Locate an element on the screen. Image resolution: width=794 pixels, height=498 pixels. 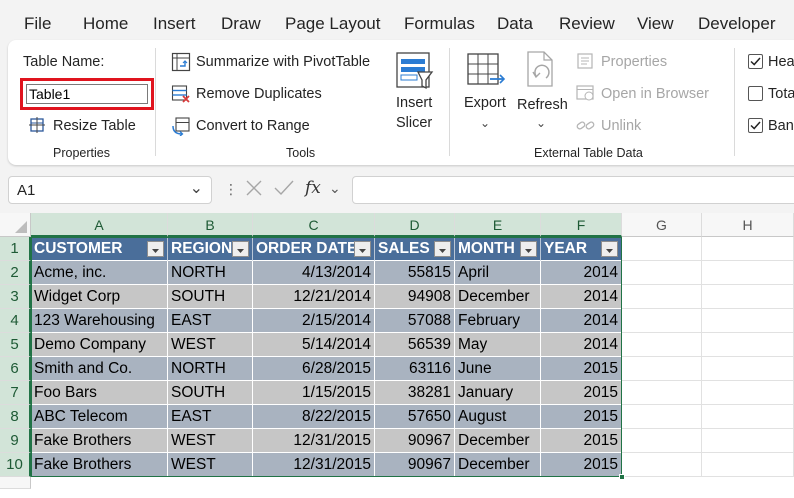
table-header-cell: CUSTOMER is located at coordinates (99, 249).